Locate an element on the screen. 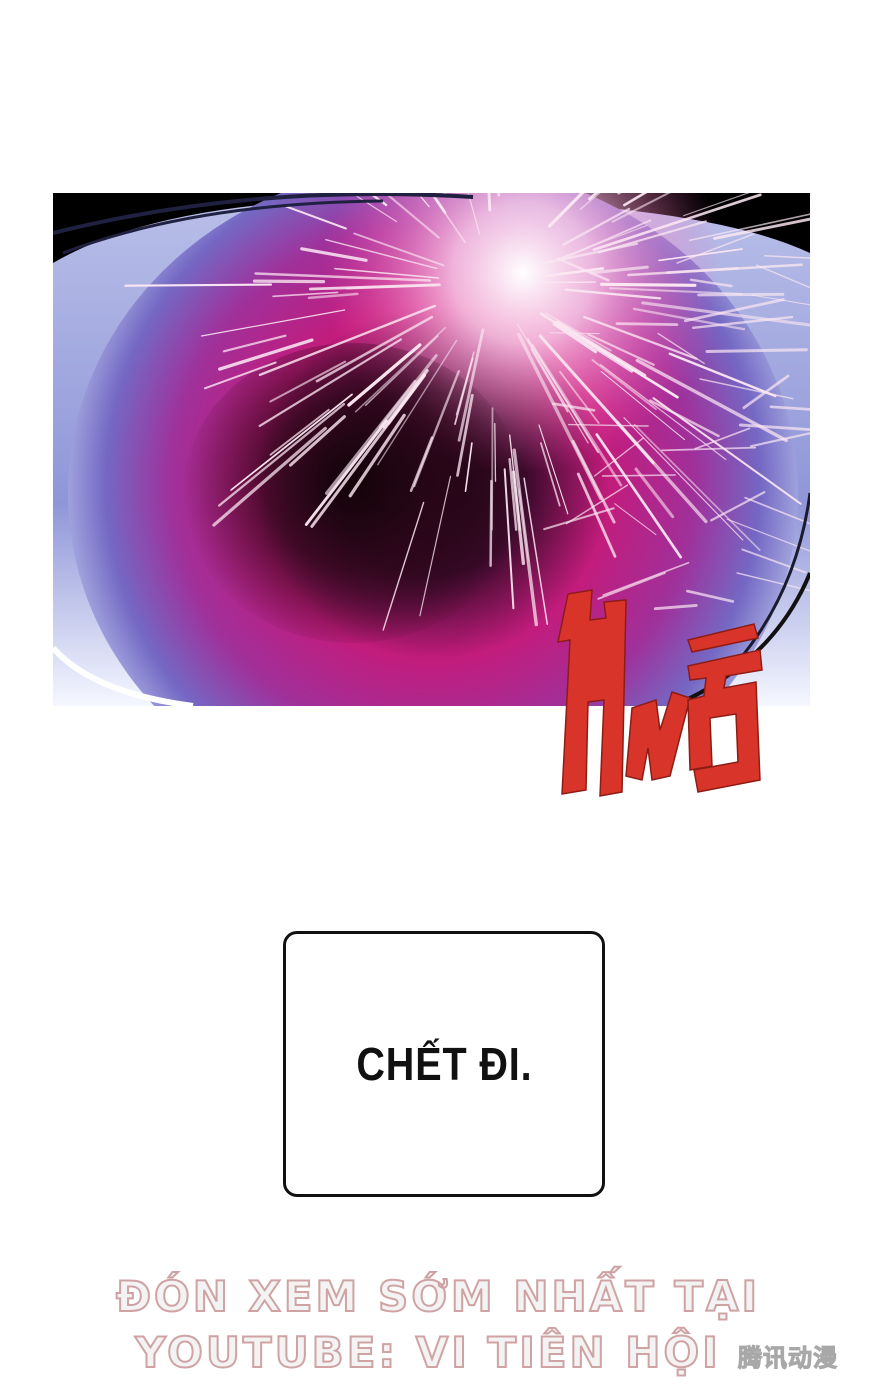 This screenshot has height=1396, width=880. publisher-logo-watermark: 腾讯动漫 is located at coordinates (788, 1355).